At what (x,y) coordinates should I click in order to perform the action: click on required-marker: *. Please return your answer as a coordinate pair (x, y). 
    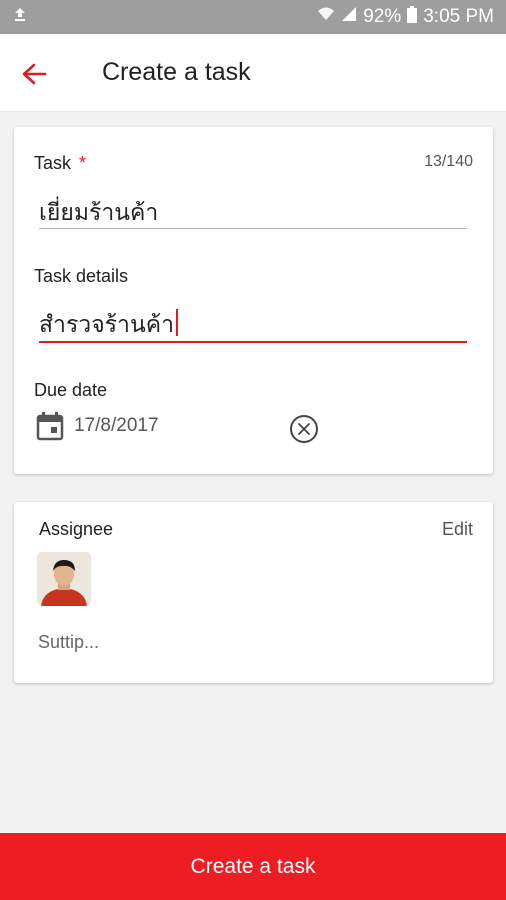
    Looking at the image, I should click on (83, 163).